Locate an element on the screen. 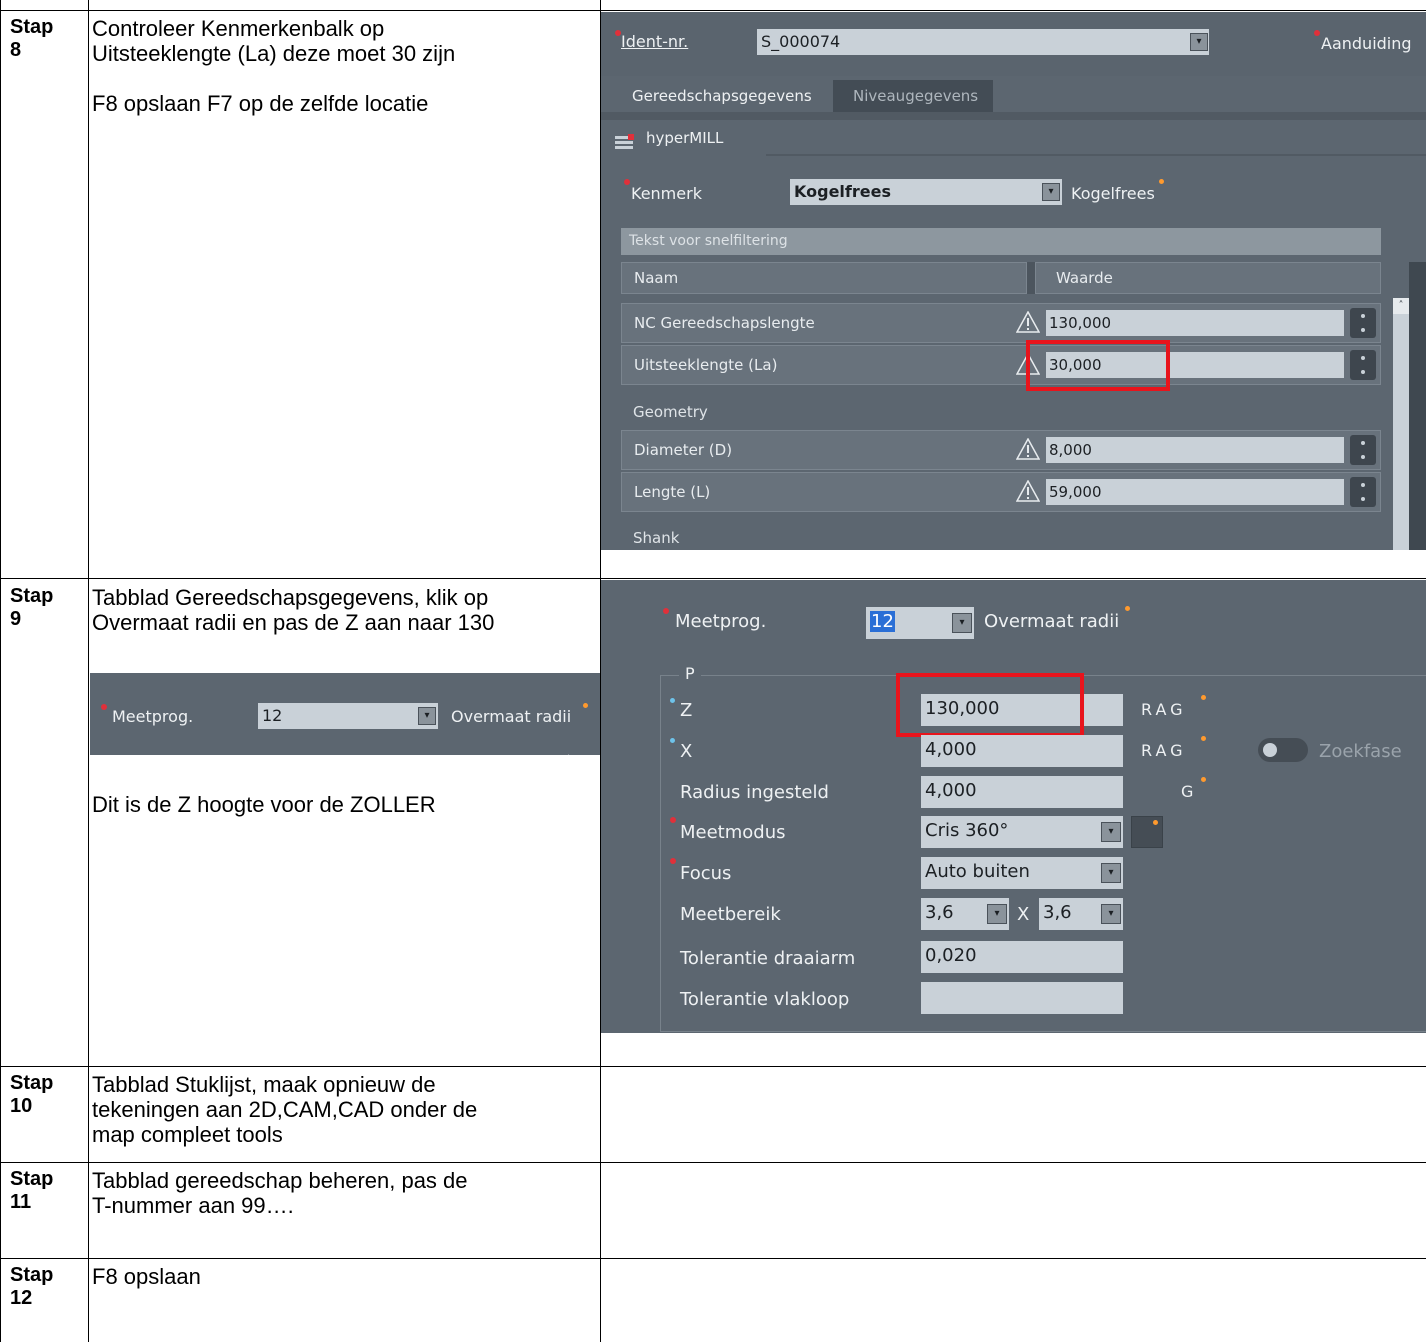 The width and height of the screenshot is (1426, 1342). x-field: 4,000 is located at coordinates (1022, 751).